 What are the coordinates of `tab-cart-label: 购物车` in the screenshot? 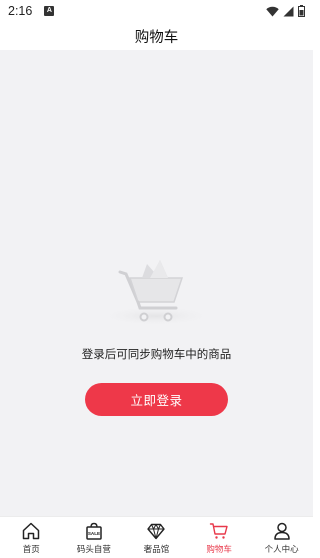 It's located at (219, 550).